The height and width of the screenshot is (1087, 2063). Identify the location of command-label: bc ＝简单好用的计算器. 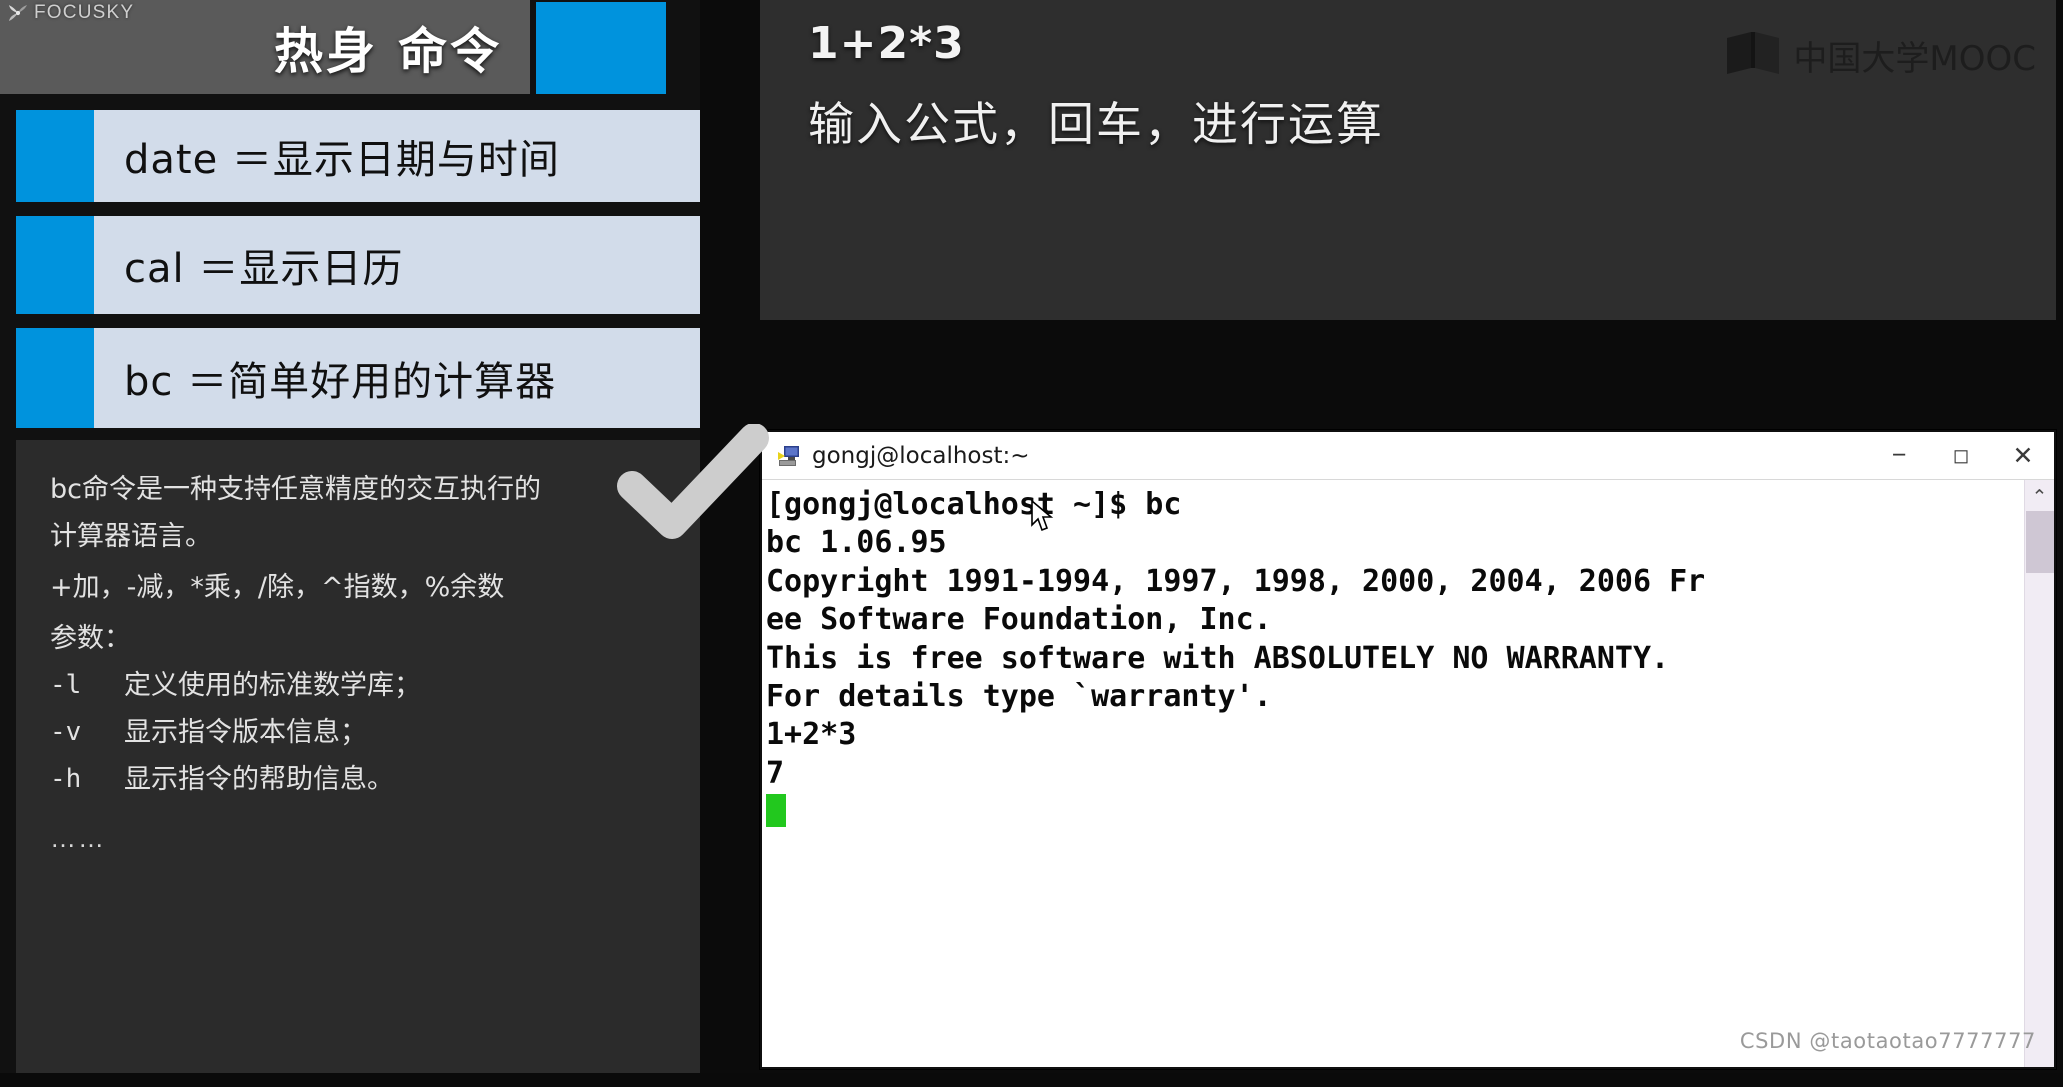
(340, 382).